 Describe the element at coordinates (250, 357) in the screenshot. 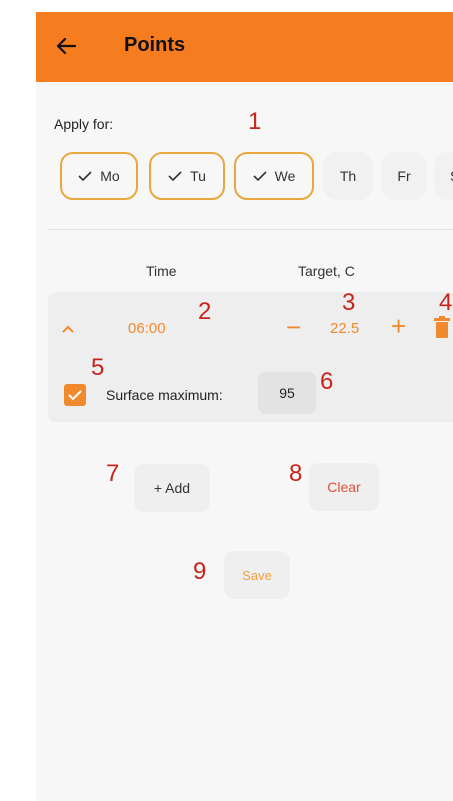

I see `point-card: 06:00 − 22.5 + Surface maximum: 95` at that location.